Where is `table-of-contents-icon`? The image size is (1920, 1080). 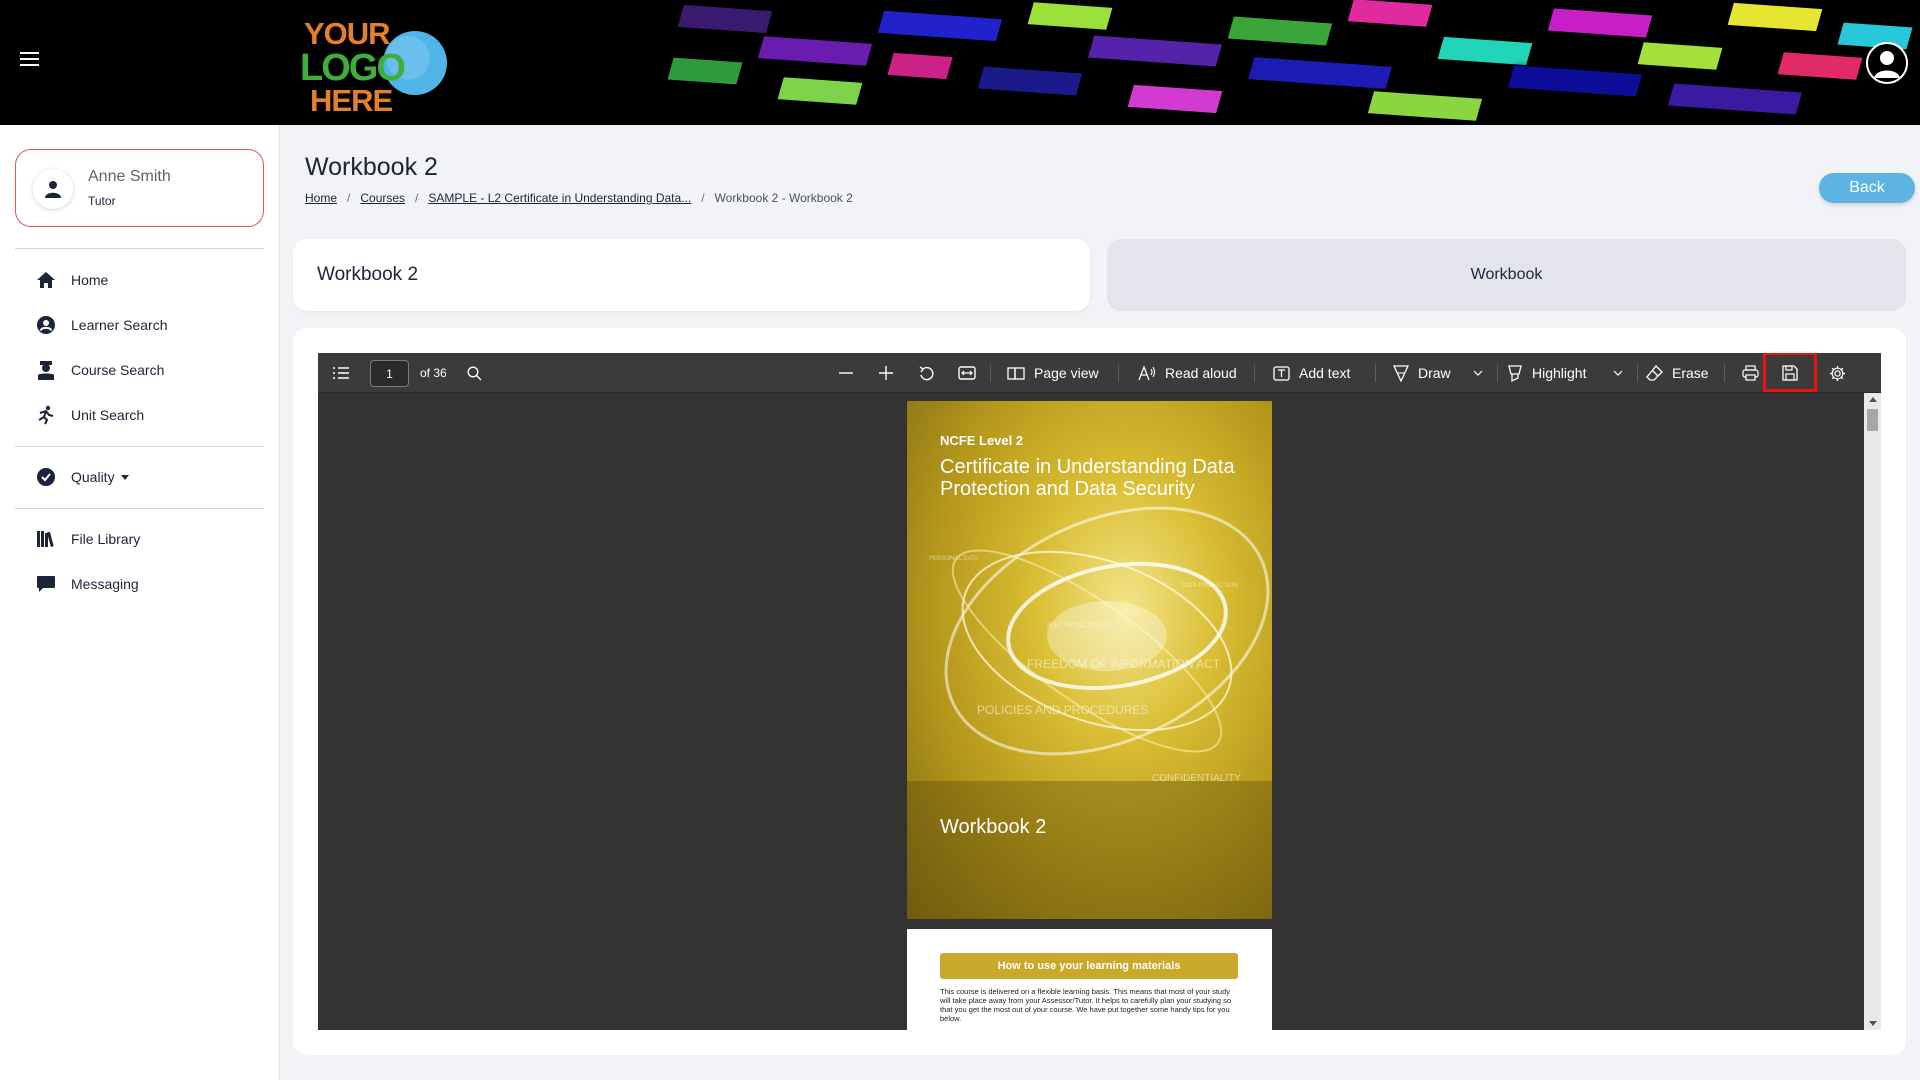
table-of-contents-icon is located at coordinates (341, 373).